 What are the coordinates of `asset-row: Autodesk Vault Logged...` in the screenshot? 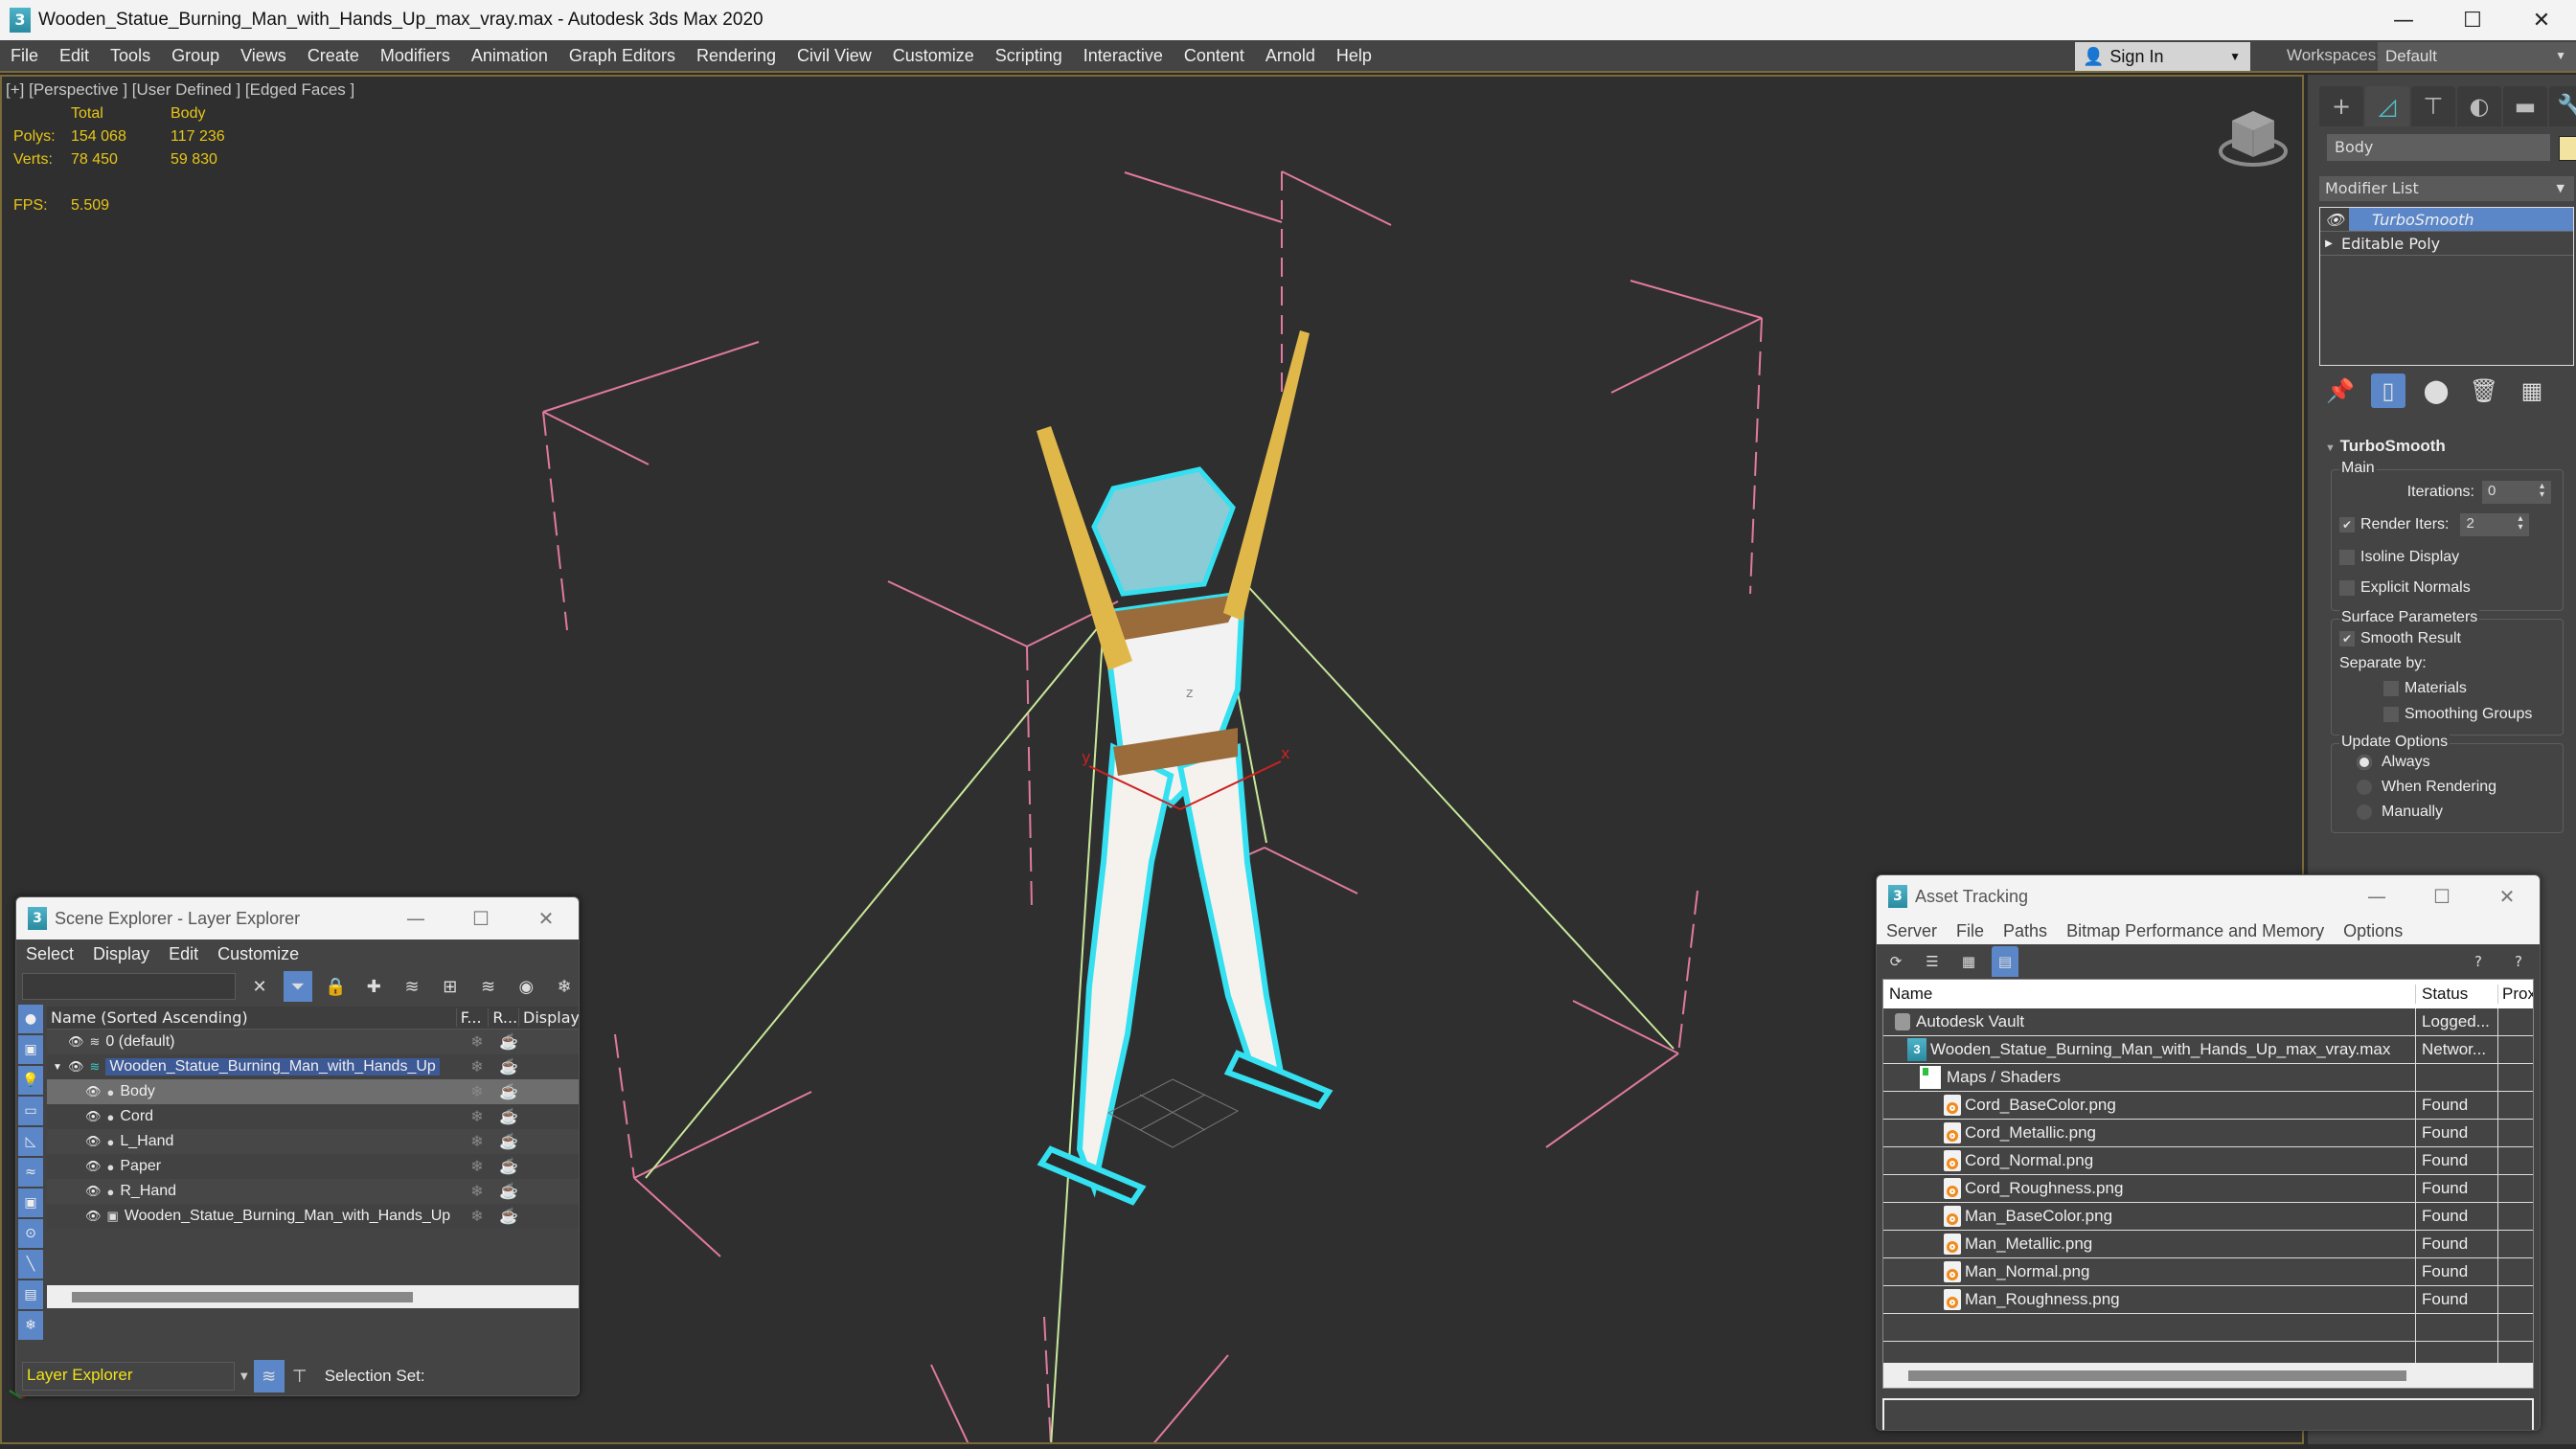 It's located at (2208, 1022).